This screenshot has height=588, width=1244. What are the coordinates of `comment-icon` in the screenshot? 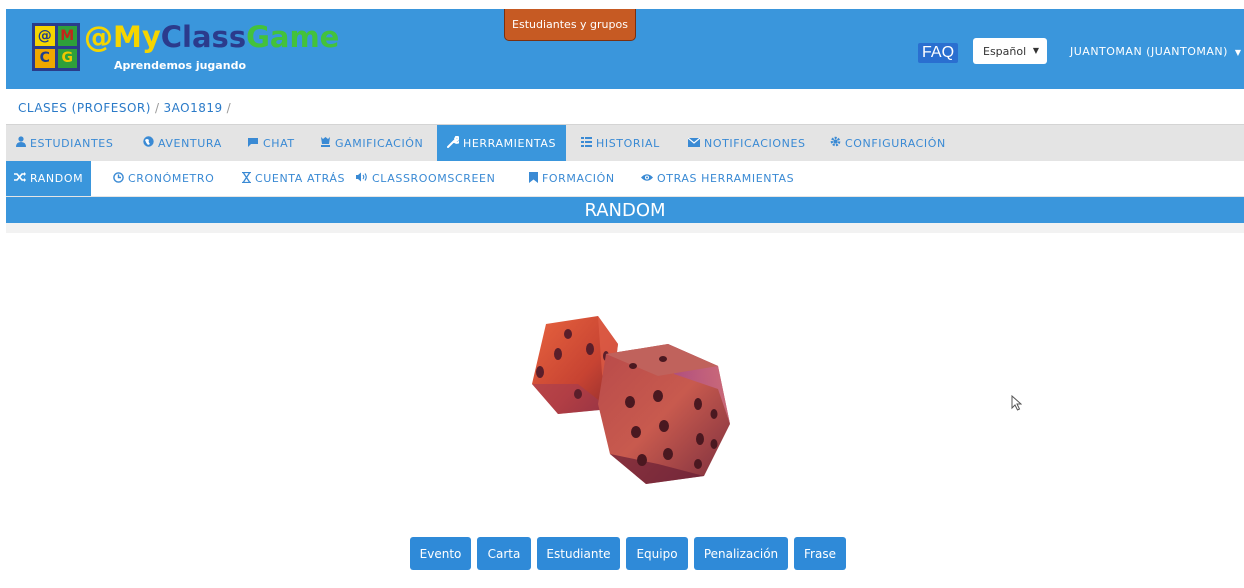 It's located at (253, 143).